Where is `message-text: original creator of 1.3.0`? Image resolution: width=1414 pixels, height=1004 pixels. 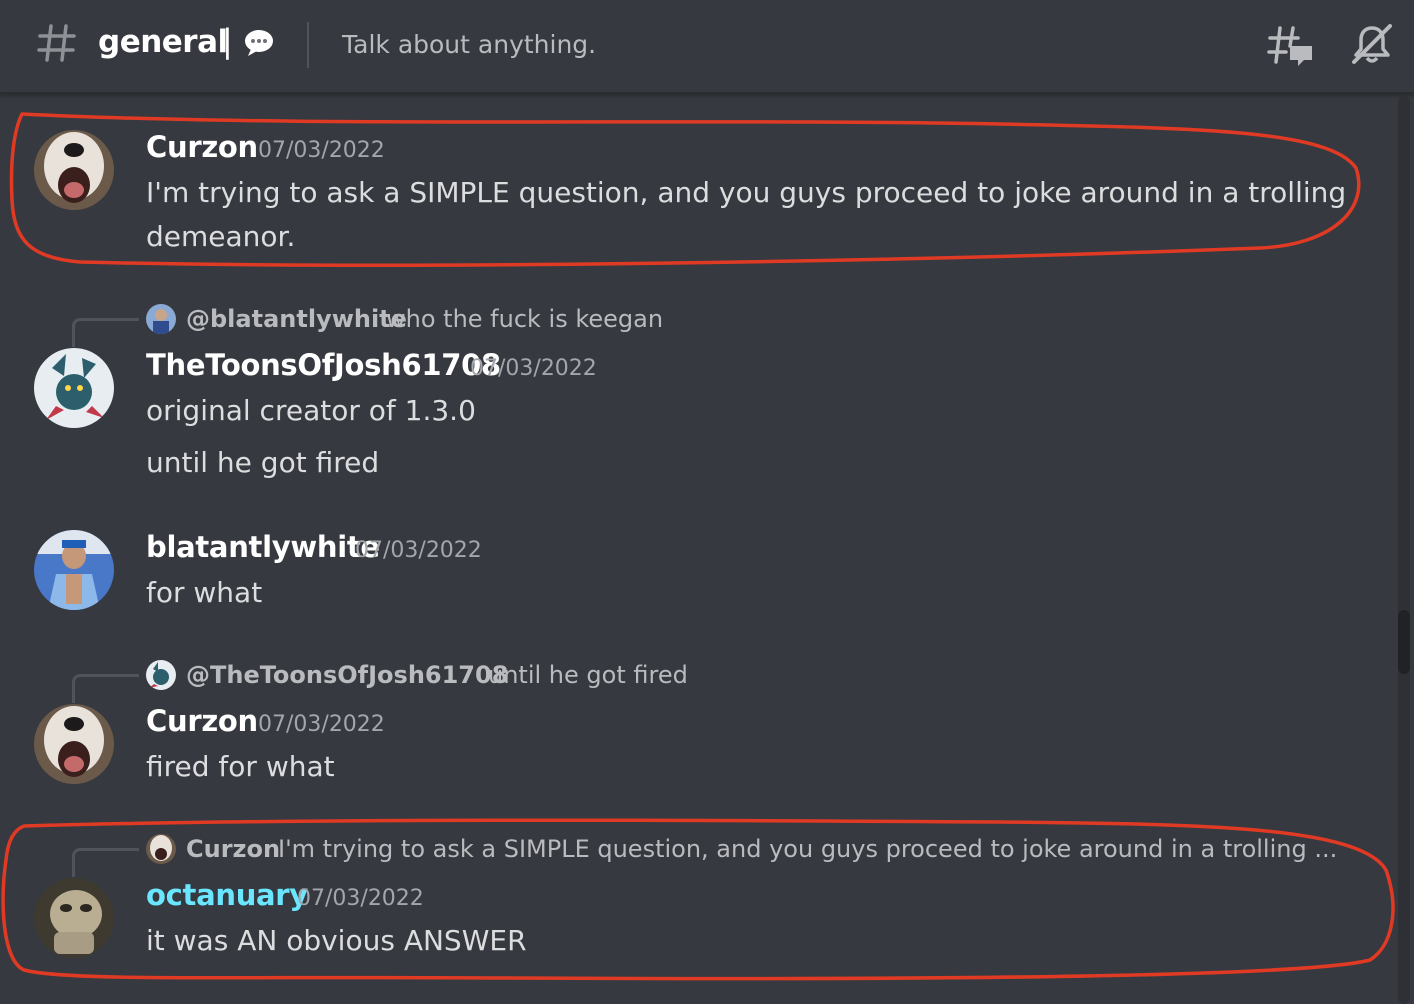
message-text: original creator of 1.3.0 is located at coordinates (311, 410).